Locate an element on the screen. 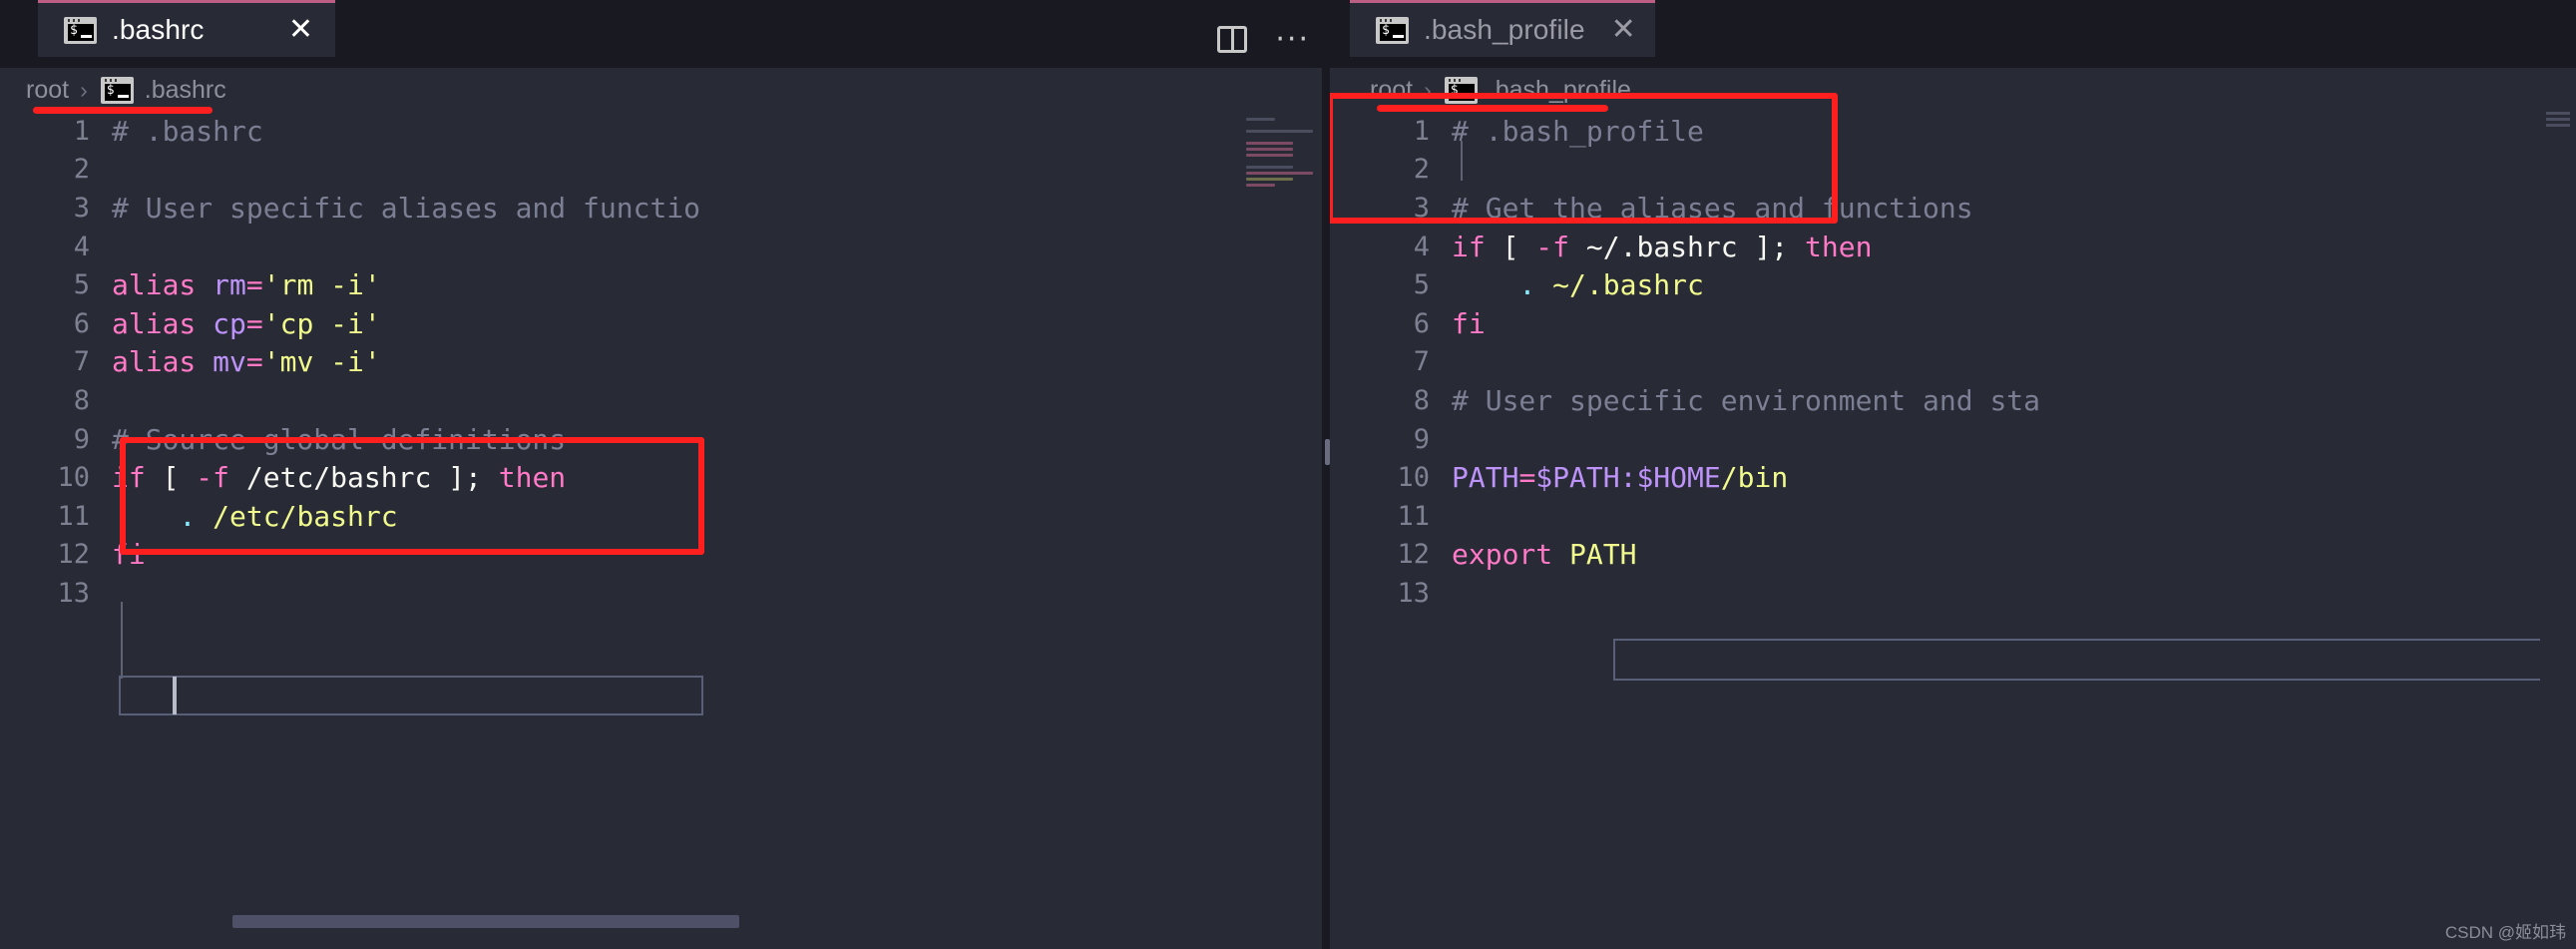  code-line: 1 # .bashrc is located at coordinates (665, 131).